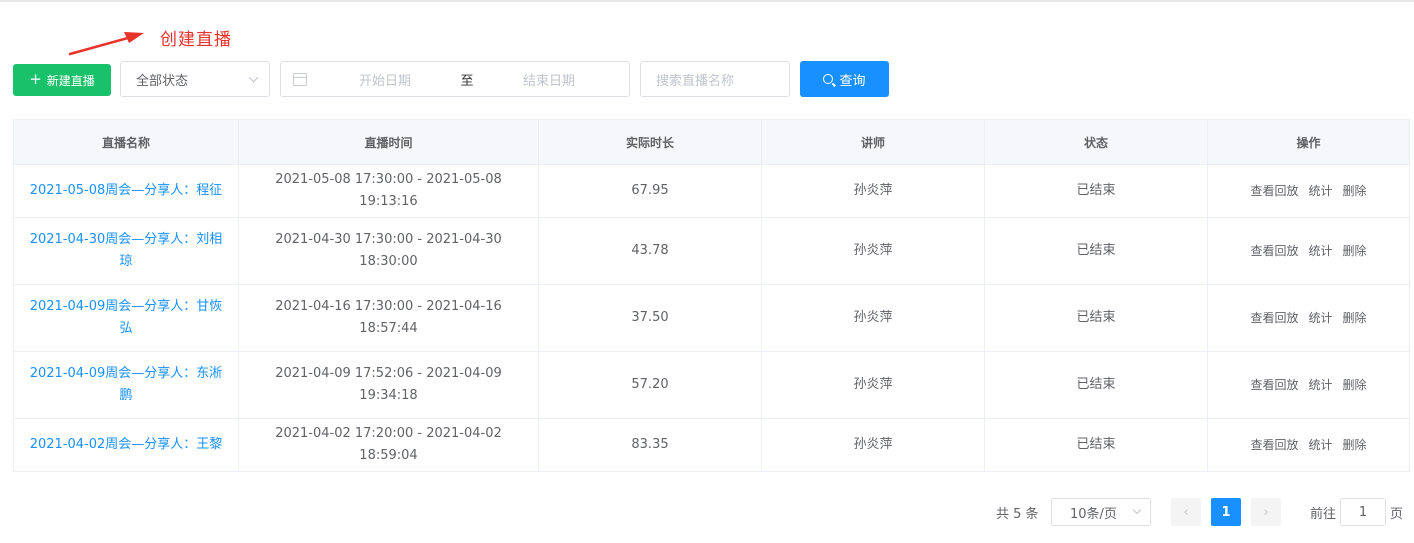 The image size is (1414, 543). I want to click on next-page-button: ›, so click(1266, 512).